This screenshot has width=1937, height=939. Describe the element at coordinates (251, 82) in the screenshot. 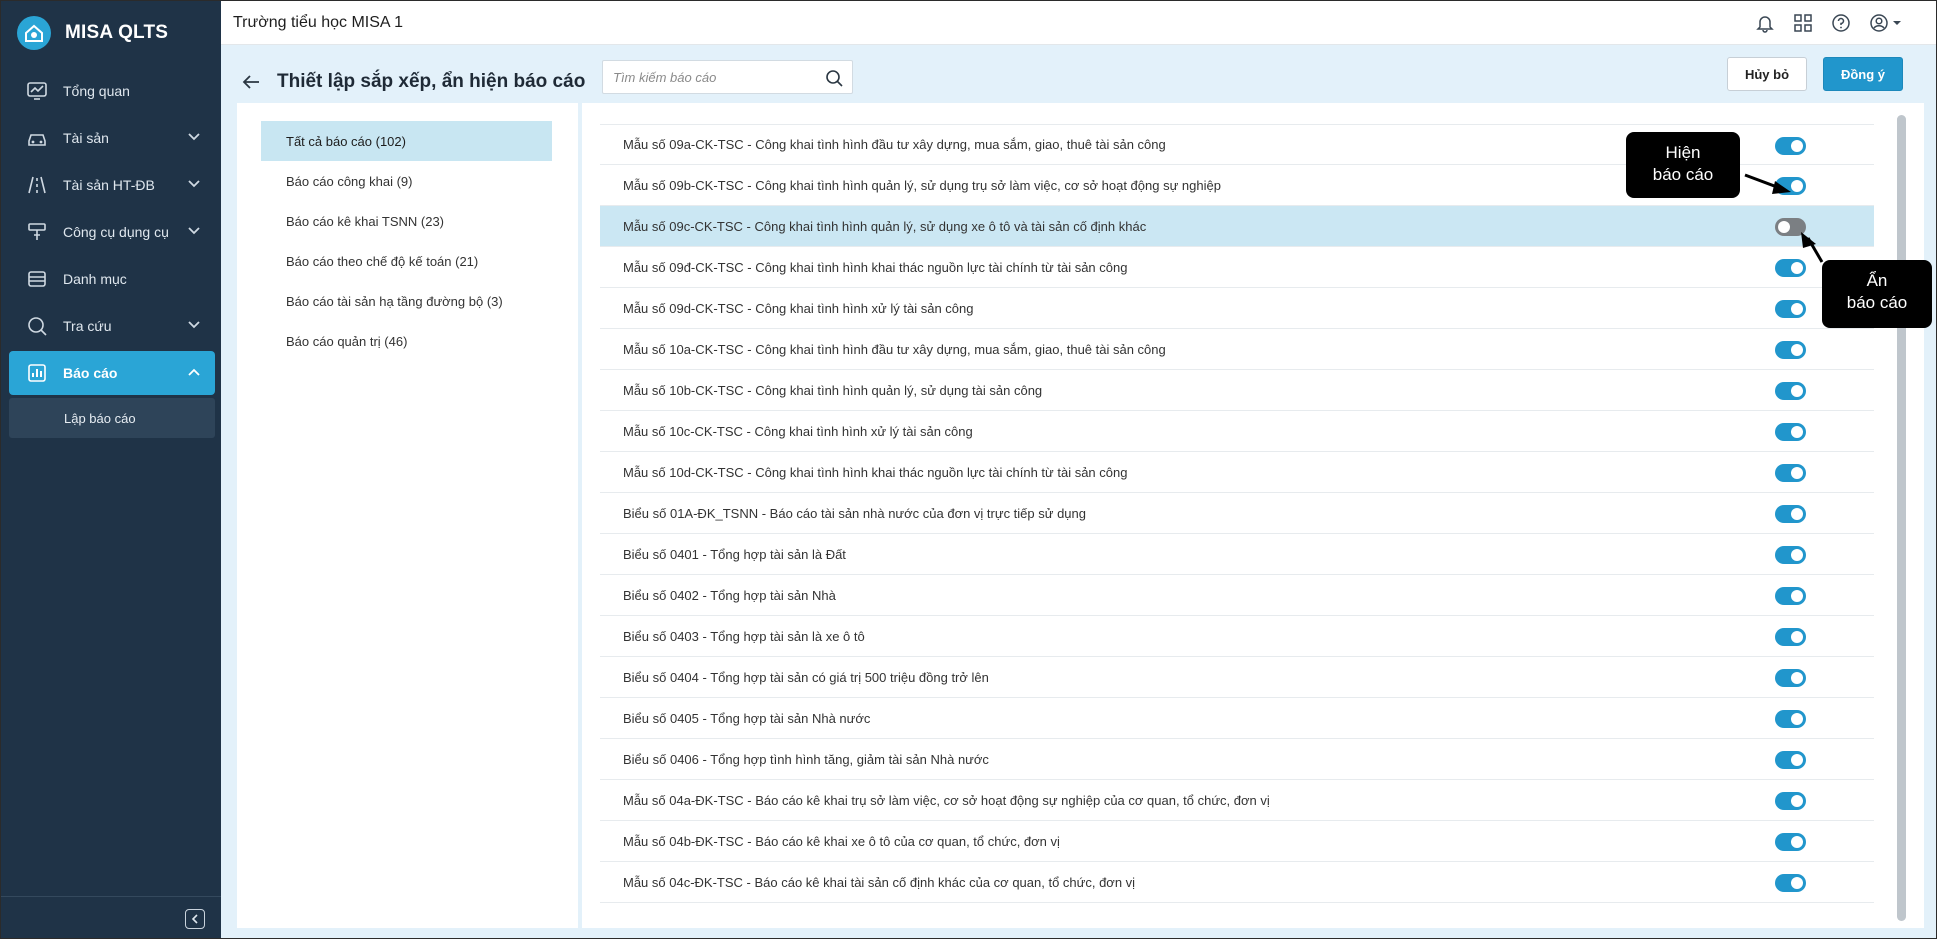

I see `back-arrow-icon` at that location.